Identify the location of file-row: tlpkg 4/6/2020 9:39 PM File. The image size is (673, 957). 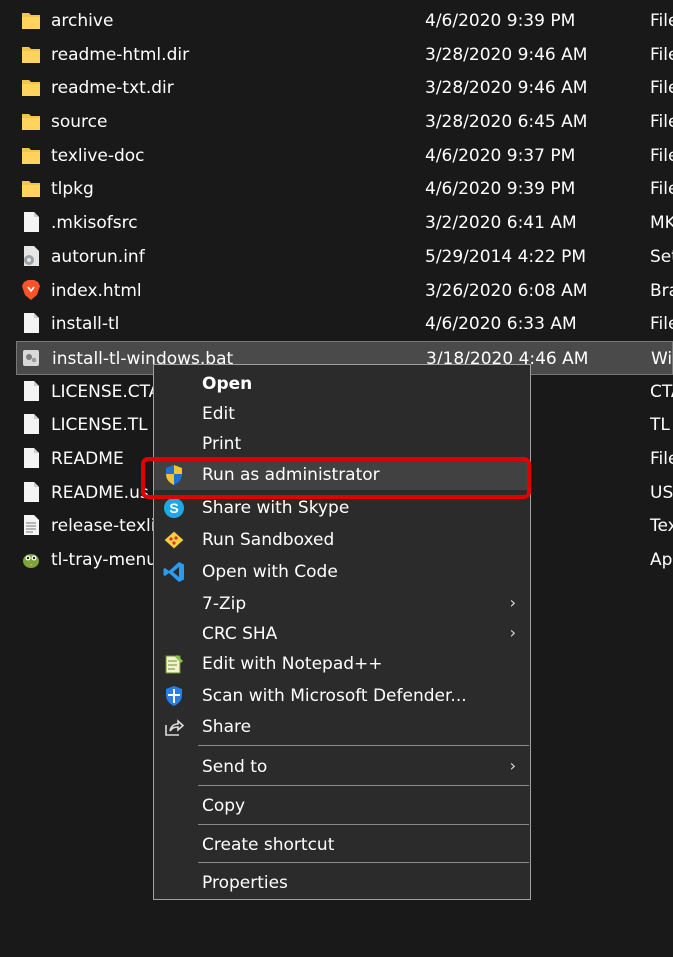
(336, 189).